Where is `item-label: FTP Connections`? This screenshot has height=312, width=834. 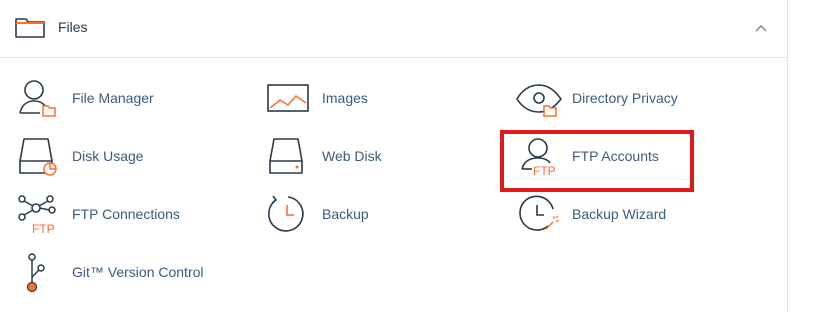 item-label: FTP Connections is located at coordinates (126, 214).